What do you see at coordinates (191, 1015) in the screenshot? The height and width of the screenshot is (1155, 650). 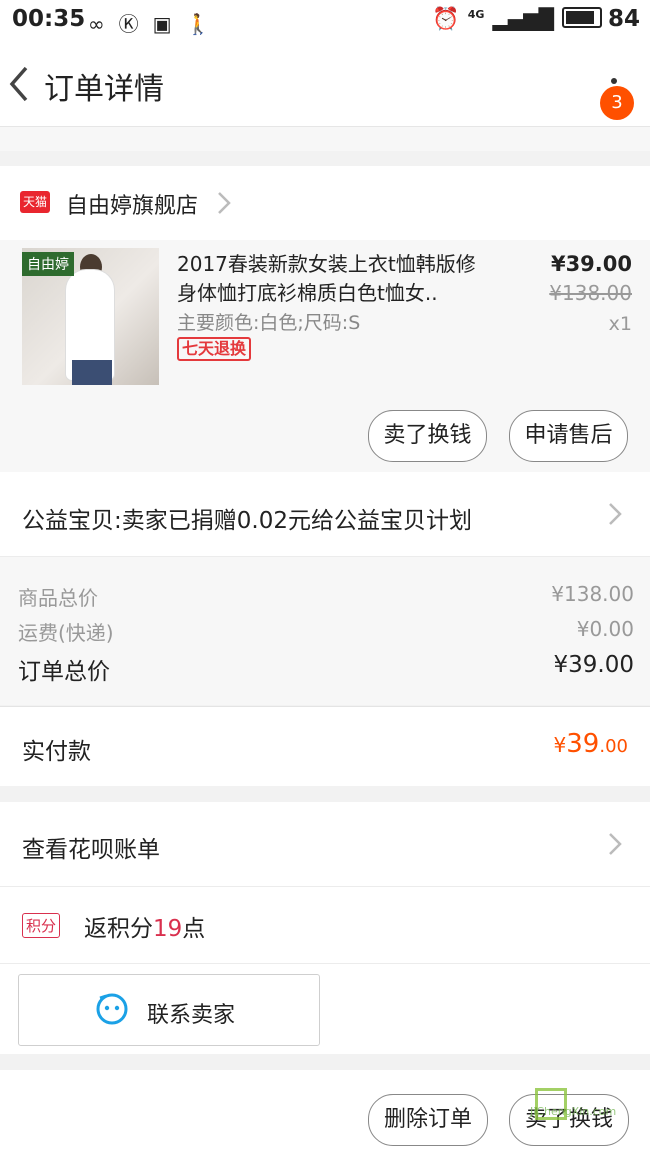 I see `contact-seller-label: 联系卖家` at bounding box center [191, 1015].